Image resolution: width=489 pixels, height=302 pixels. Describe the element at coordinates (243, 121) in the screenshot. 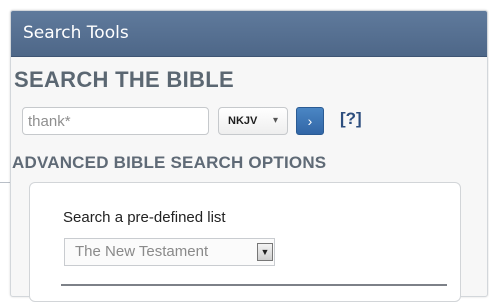

I see `bible-version-value: NKJV` at that location.